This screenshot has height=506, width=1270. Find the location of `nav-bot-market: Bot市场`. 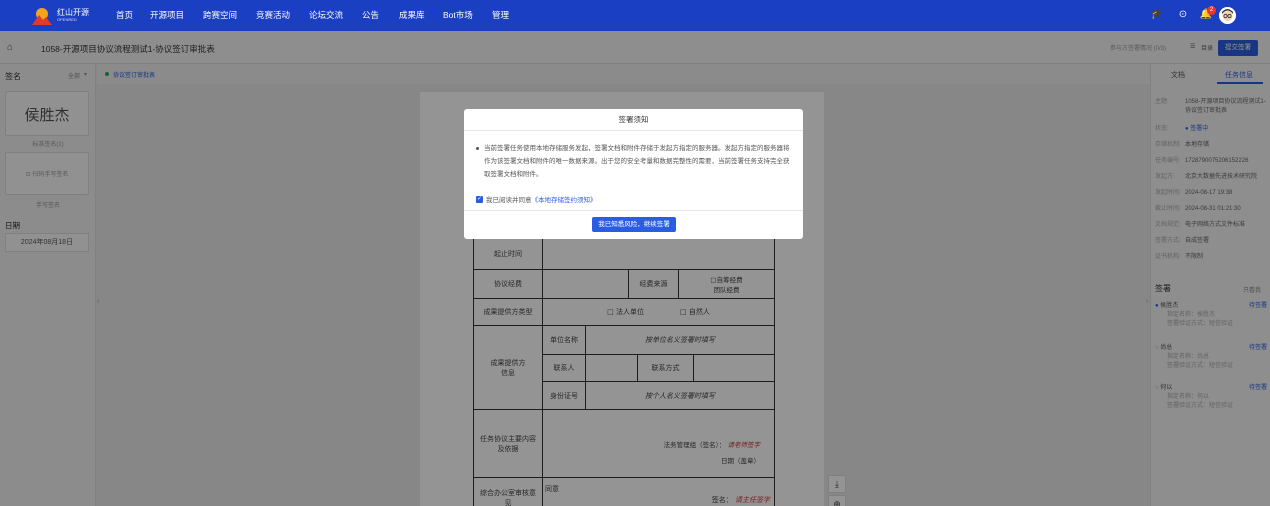

nav-bot-market: Bot市场 is located at coordinates (458, 15).